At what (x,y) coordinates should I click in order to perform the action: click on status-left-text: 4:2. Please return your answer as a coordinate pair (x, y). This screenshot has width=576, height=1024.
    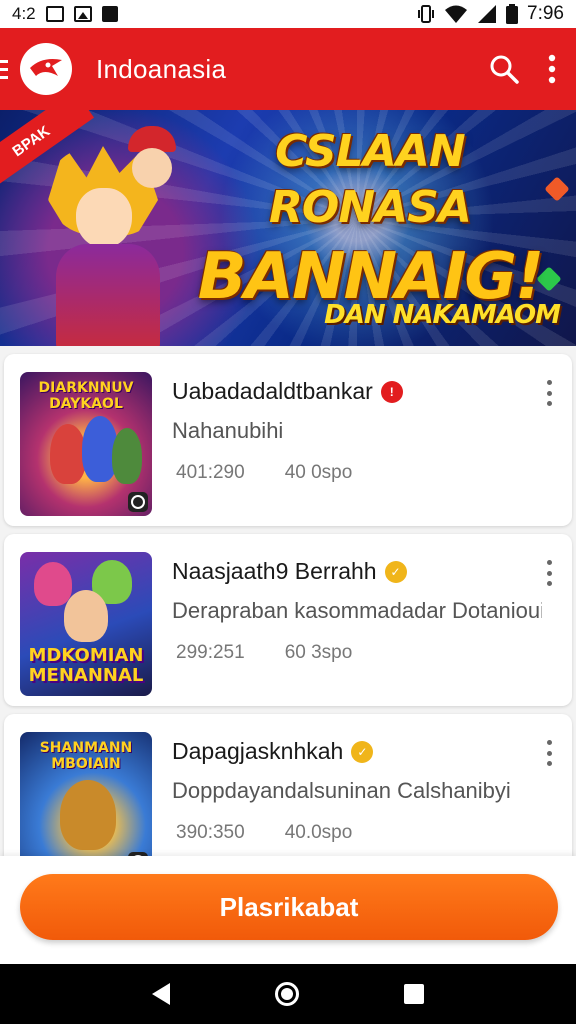
    Looking at the image, I should click on (24, 13).